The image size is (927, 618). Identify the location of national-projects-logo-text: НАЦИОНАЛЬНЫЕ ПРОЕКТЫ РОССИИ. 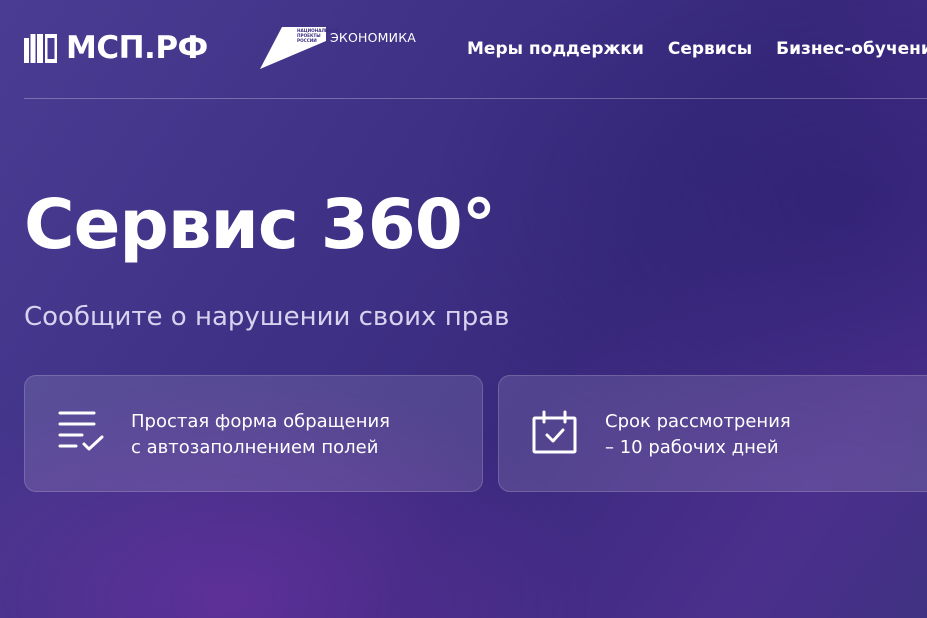
(318, 35).